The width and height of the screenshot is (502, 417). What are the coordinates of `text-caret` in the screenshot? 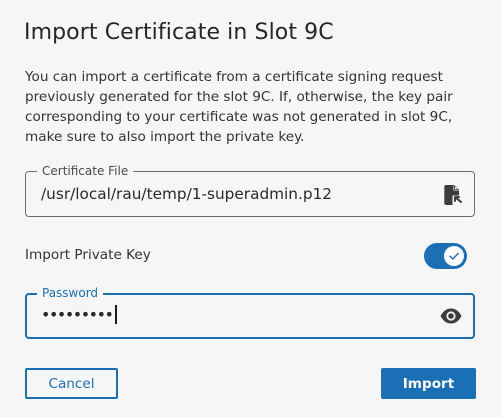 It's located at (116, 314).